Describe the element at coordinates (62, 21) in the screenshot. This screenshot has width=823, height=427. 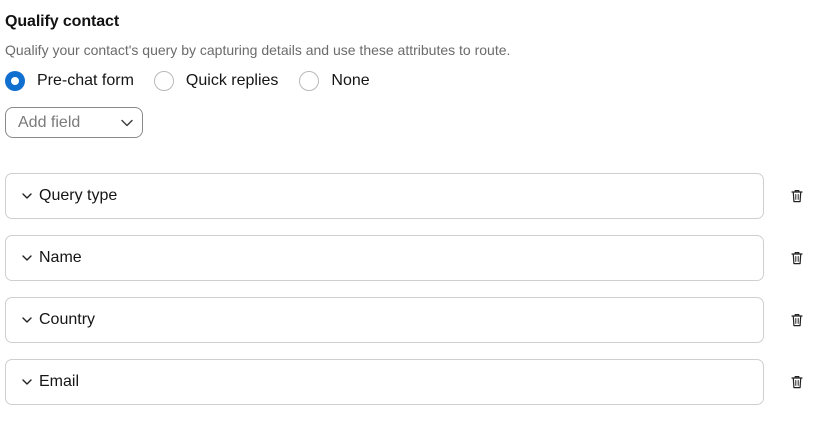
I see `section-title: Qualify contact` at that location.